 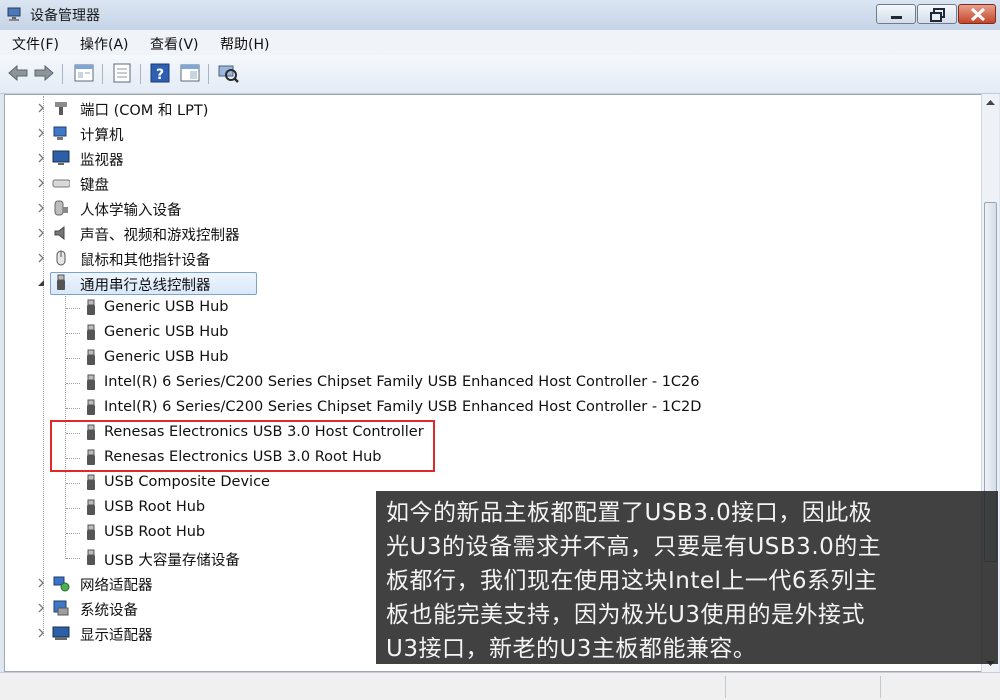 I want to click on tree-item-label: 计算机, so click(x=102, y=136).